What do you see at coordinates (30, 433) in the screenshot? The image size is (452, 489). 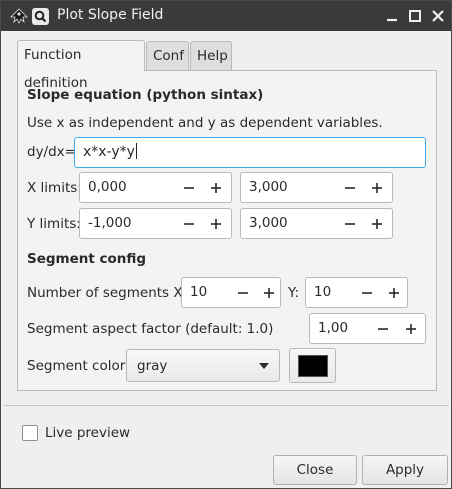 I see `live-preview-checkbox` at bounding box center [30, 433].